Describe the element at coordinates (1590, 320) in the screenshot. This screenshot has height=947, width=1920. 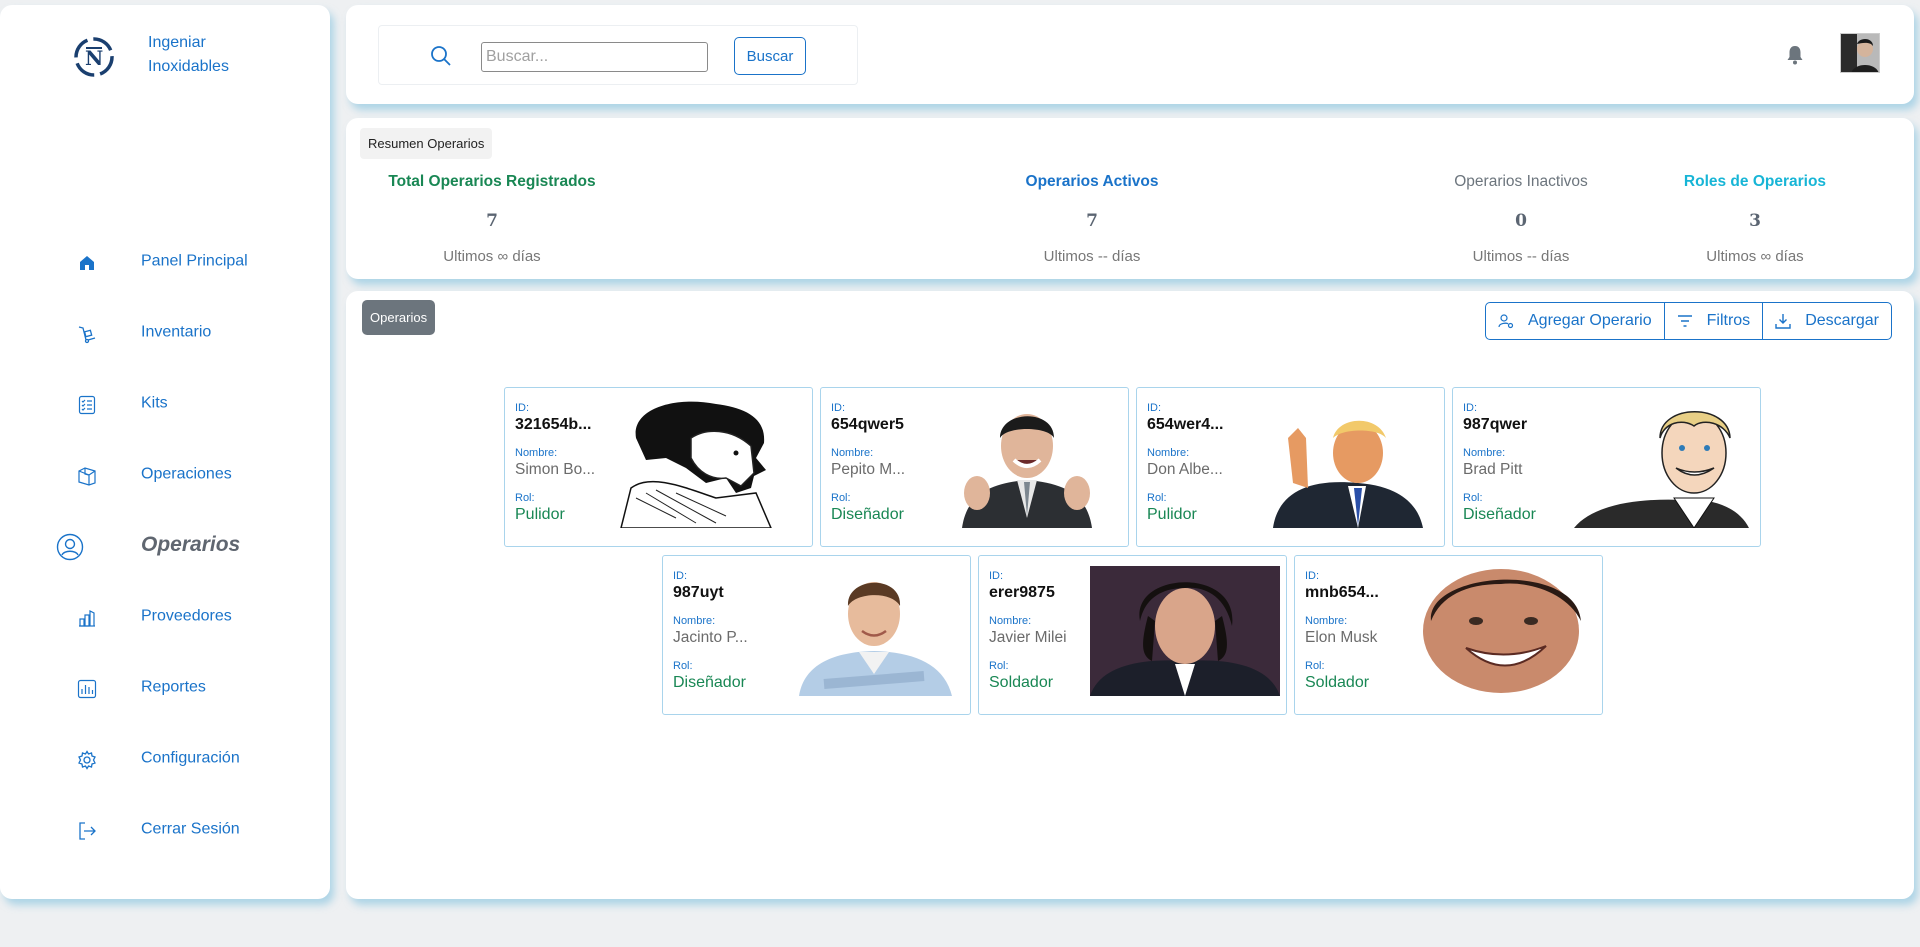
I see `add-operator-label: Agregar Operario` at that location.